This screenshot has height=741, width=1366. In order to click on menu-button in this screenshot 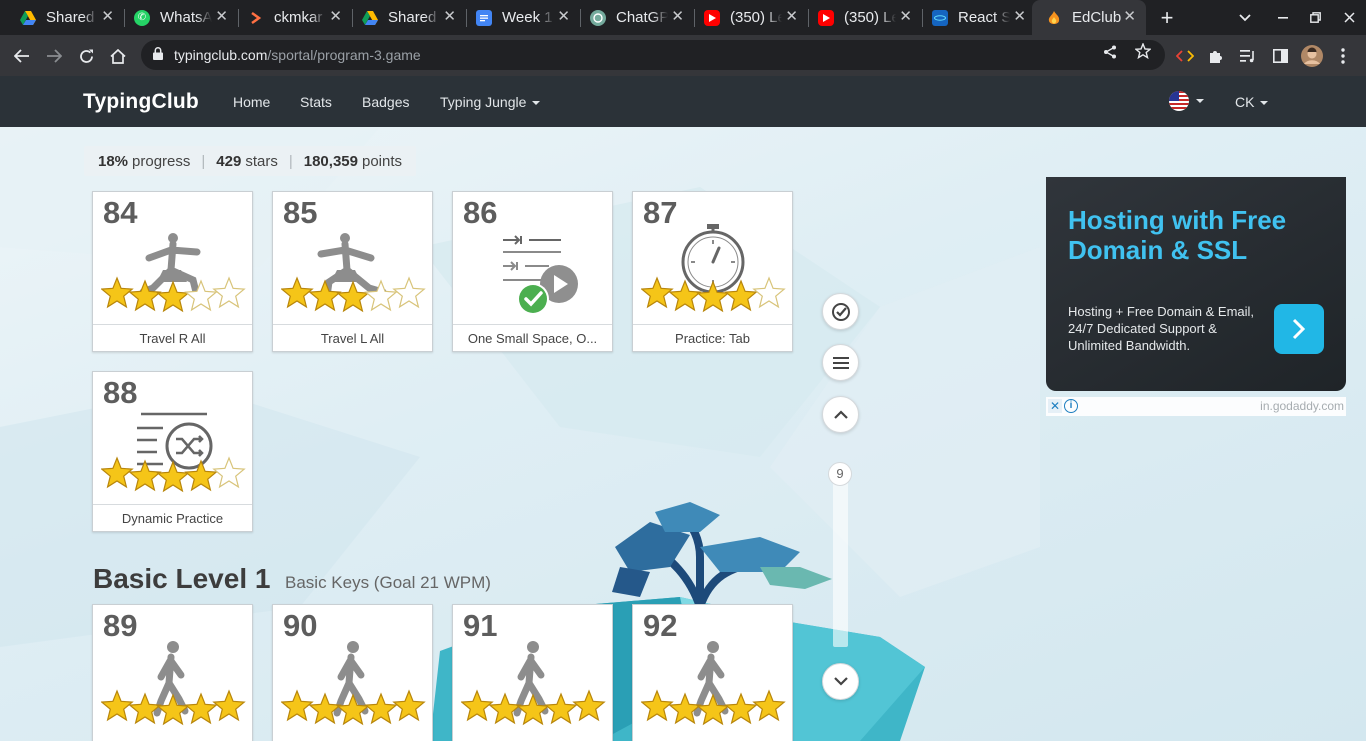, I will do `click(840, 362)`.